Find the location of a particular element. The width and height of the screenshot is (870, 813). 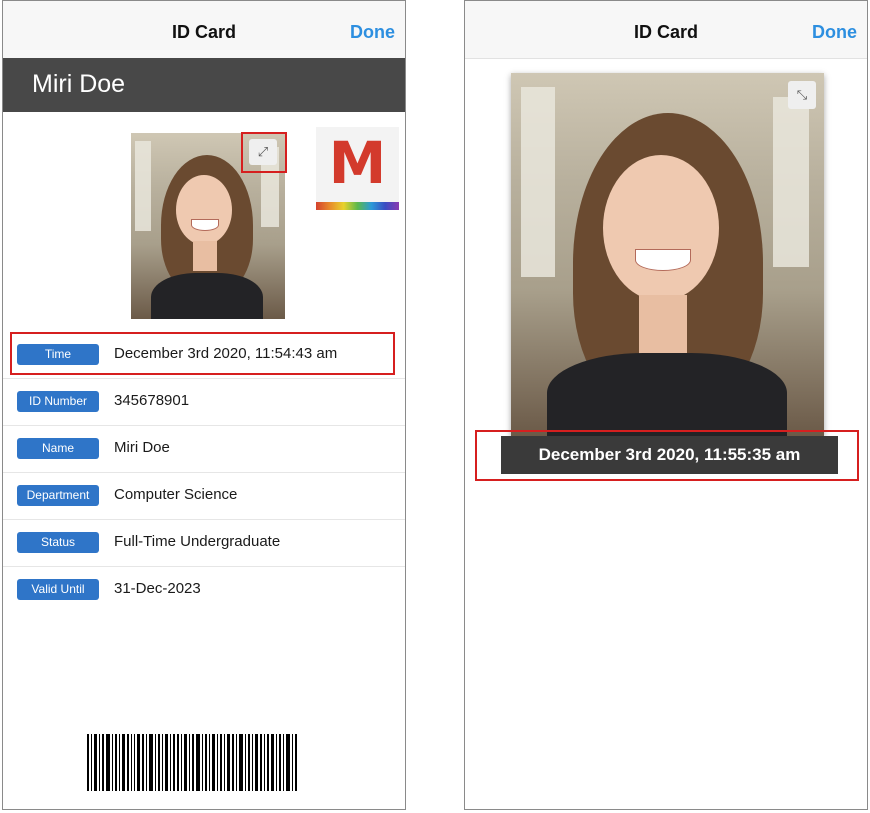

expand-arrows-icon: ⤢ is located at coordinates (263, 151).